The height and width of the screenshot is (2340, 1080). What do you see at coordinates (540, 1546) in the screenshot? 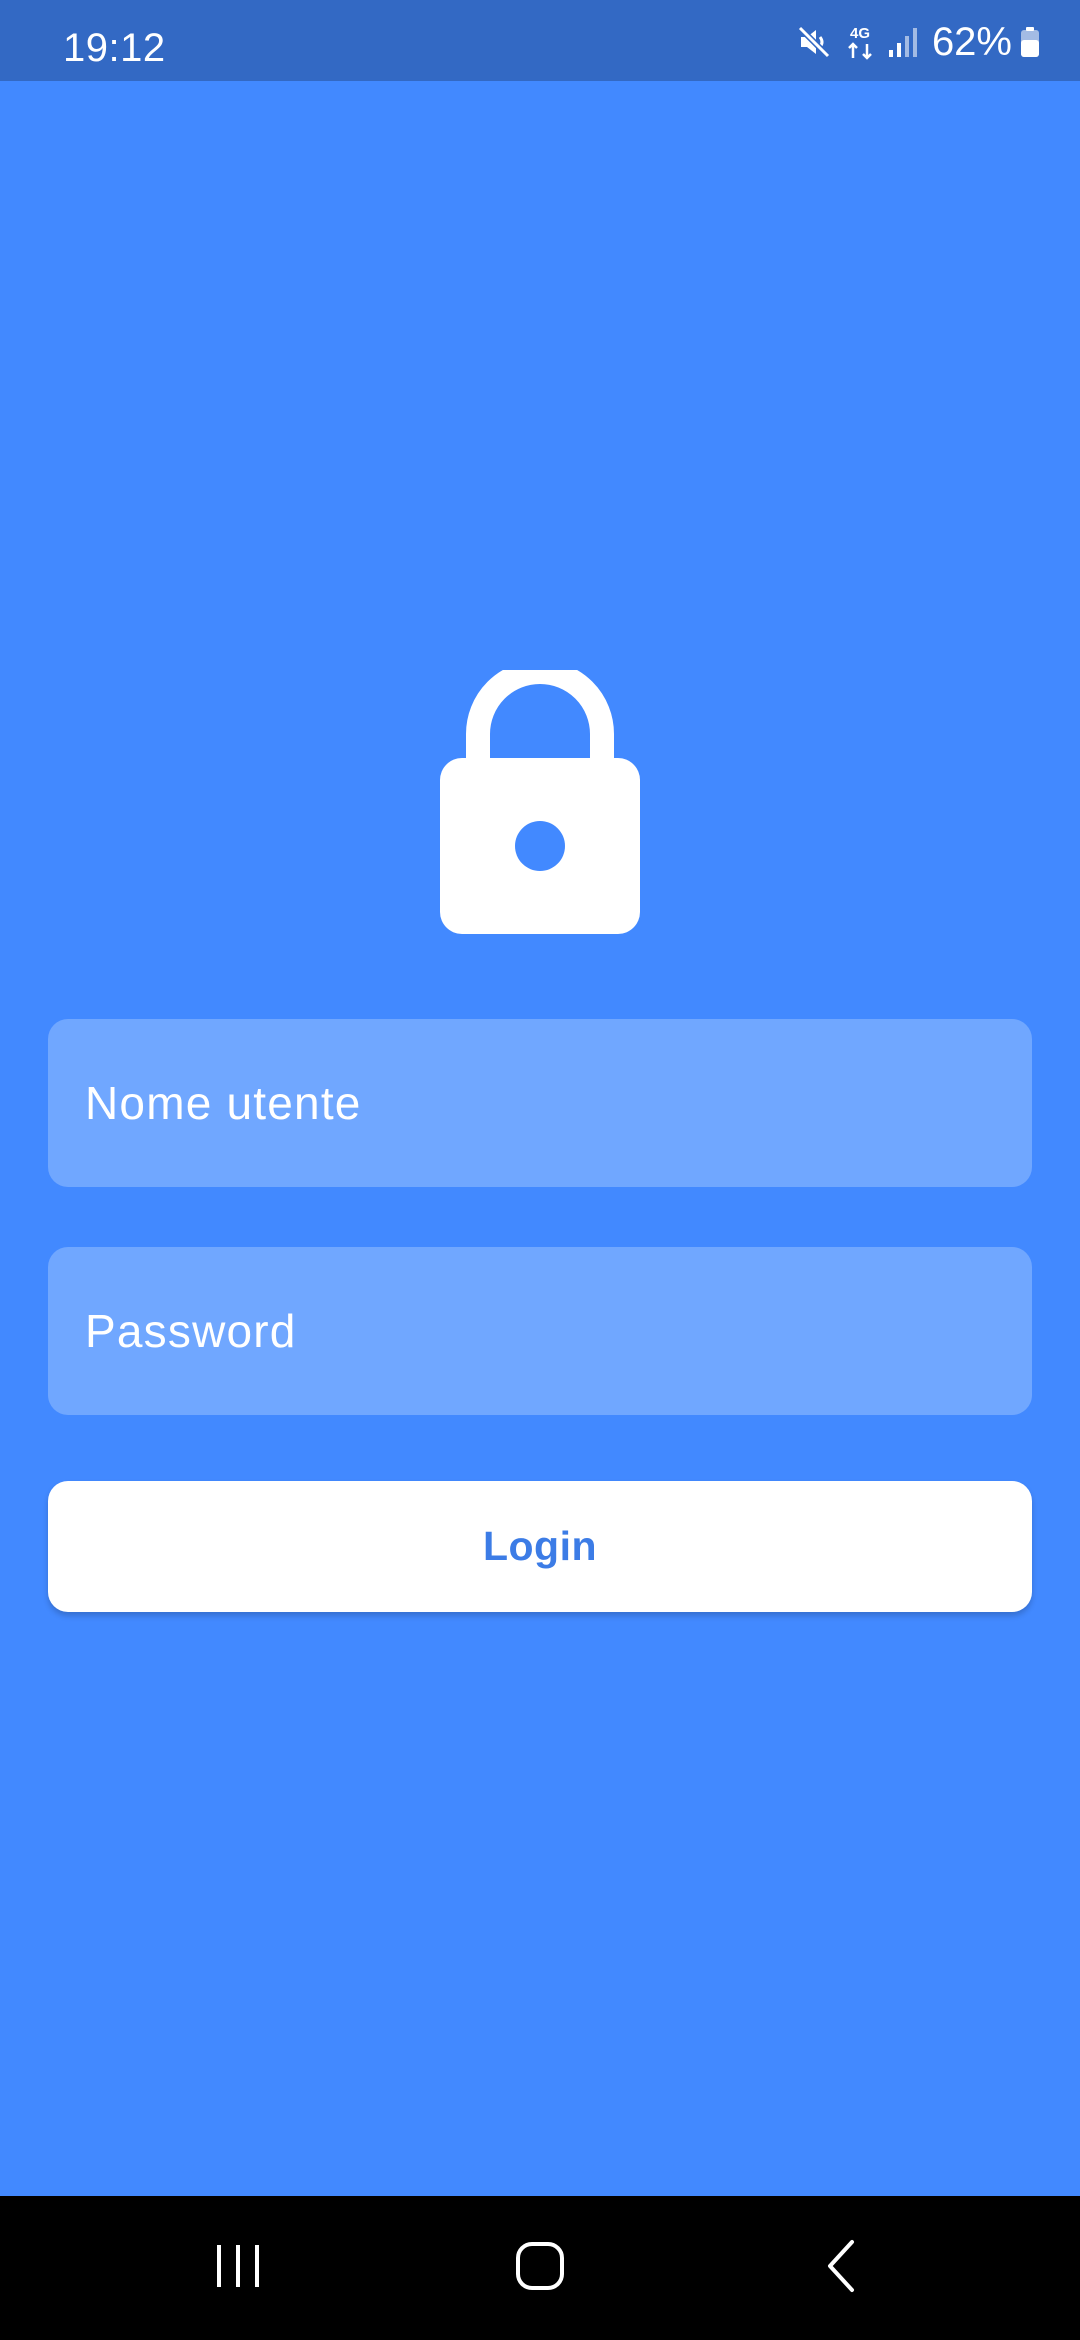
I see `login-button: Login` at bounding box center [540, 1546].